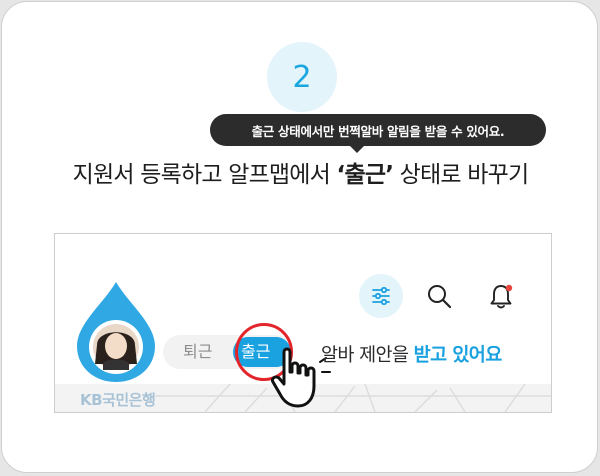  I want to click on bell-icon, so click(501, 296).